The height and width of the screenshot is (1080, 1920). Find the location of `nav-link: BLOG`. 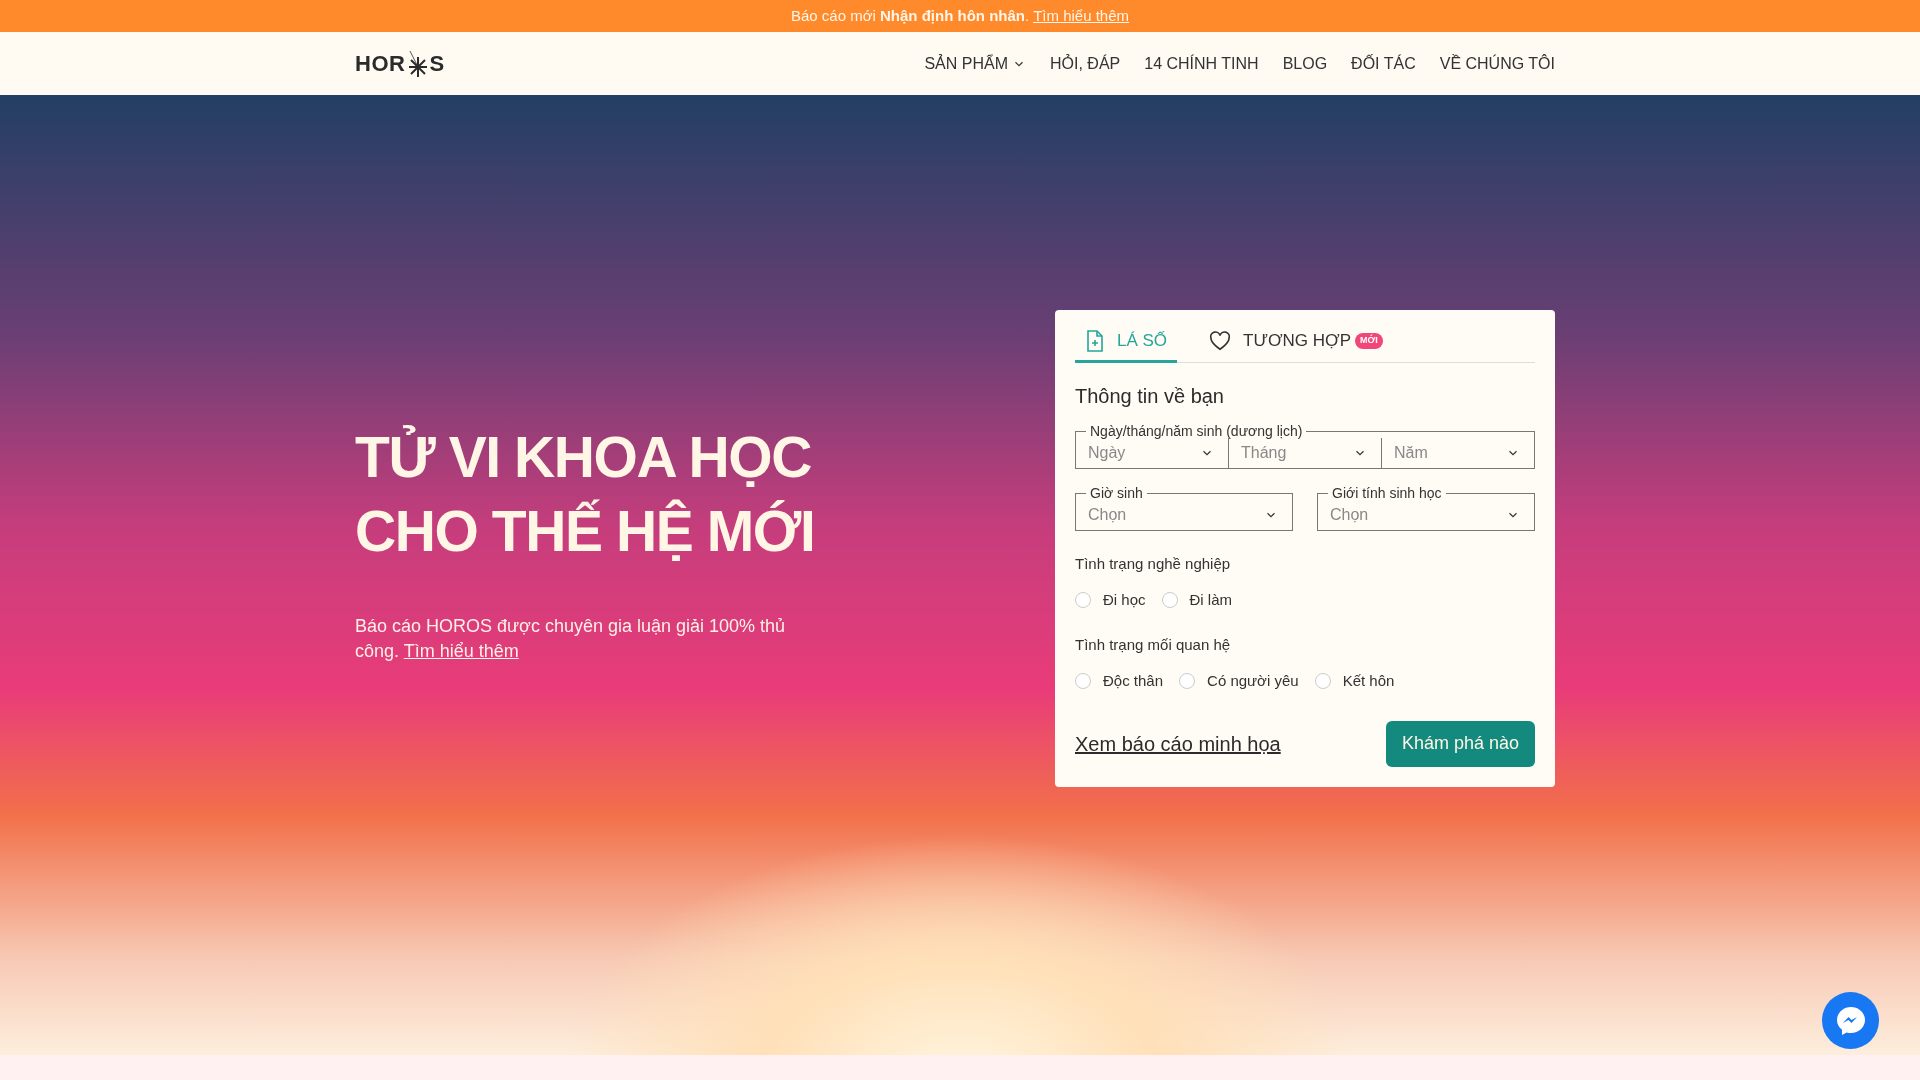

nav-link: BLOG is located at coordinates (1305, 63).